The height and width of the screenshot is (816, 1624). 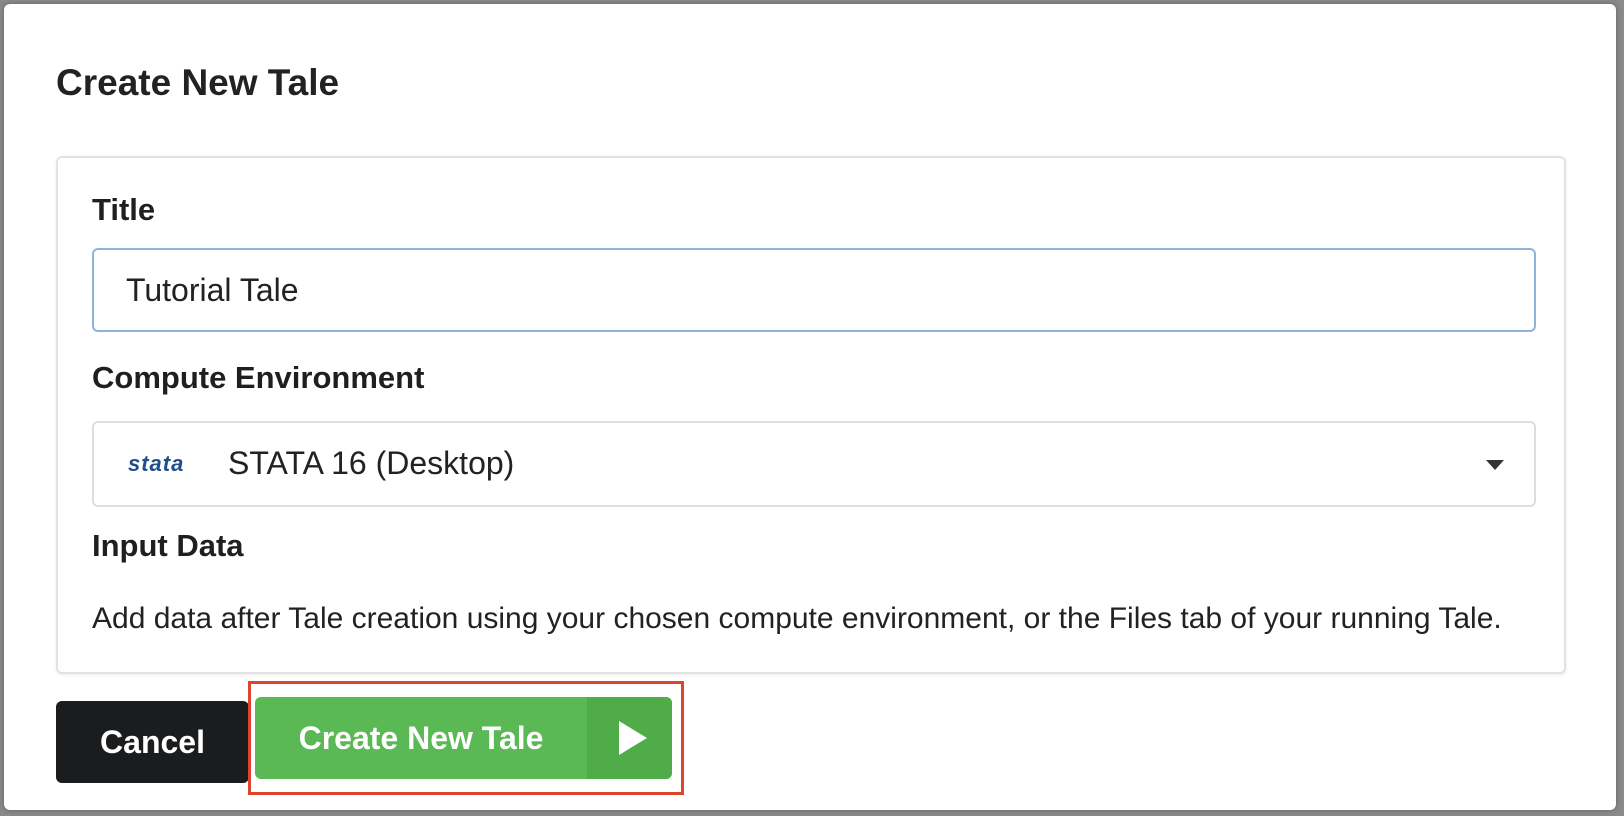 I want to click on create-new-tale-label: Create New Tale, so click(x=421, y=738).